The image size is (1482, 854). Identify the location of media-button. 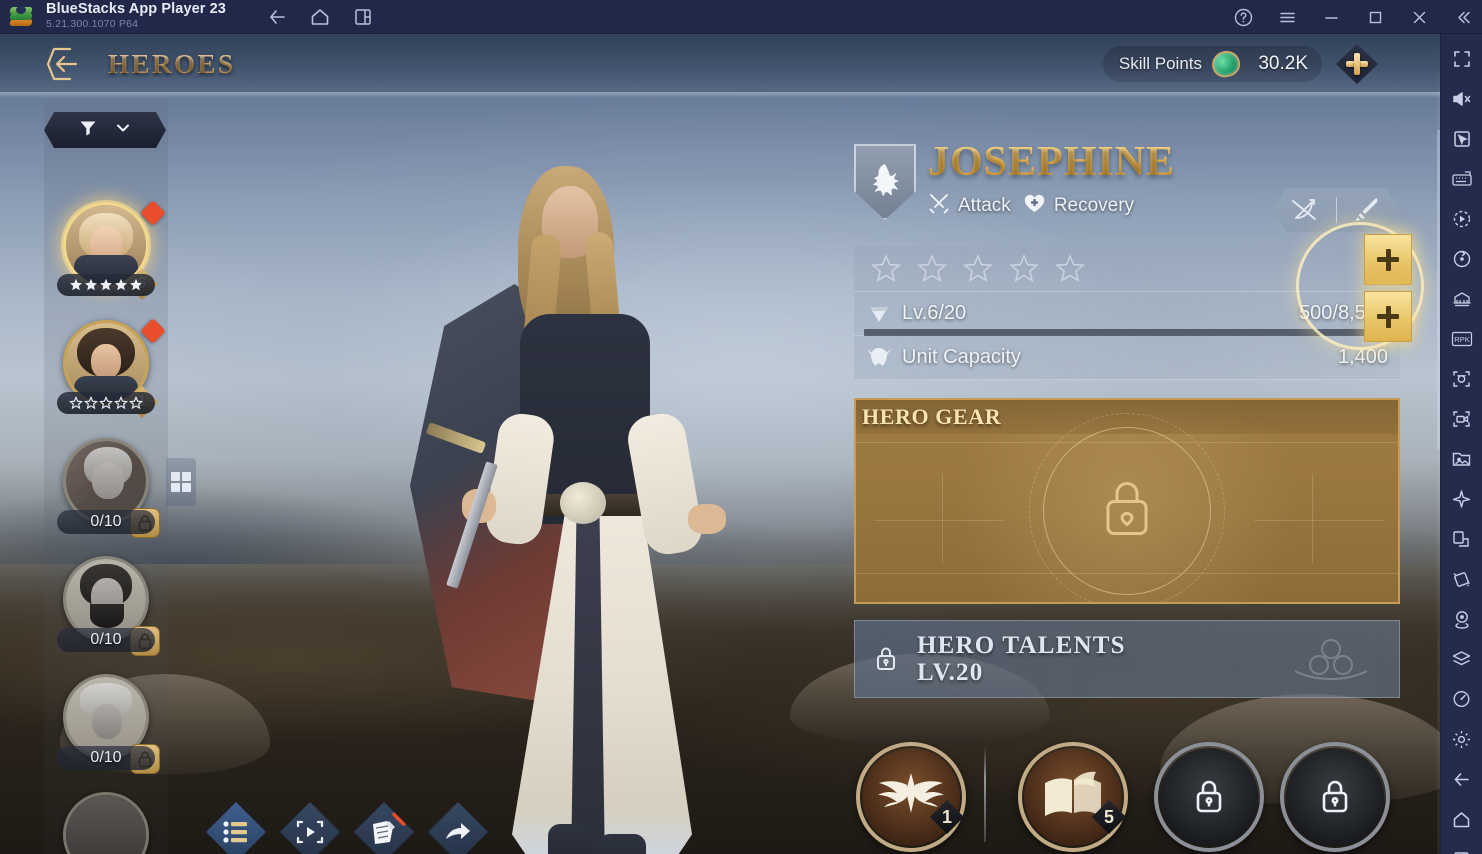
(310, 828).